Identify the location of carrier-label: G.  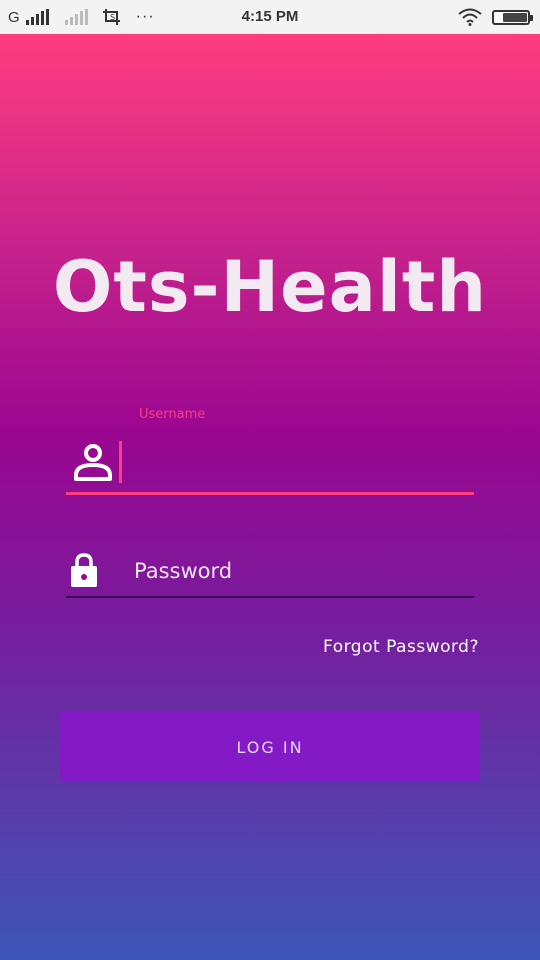
(14, 17).